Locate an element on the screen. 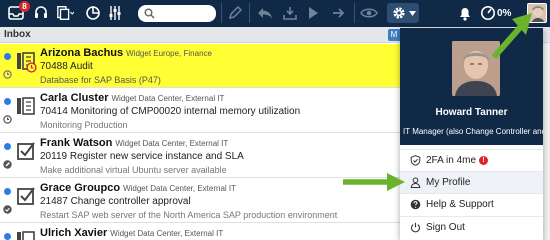  menu-item-help: Help & Support is located at coordinates (471, 204).